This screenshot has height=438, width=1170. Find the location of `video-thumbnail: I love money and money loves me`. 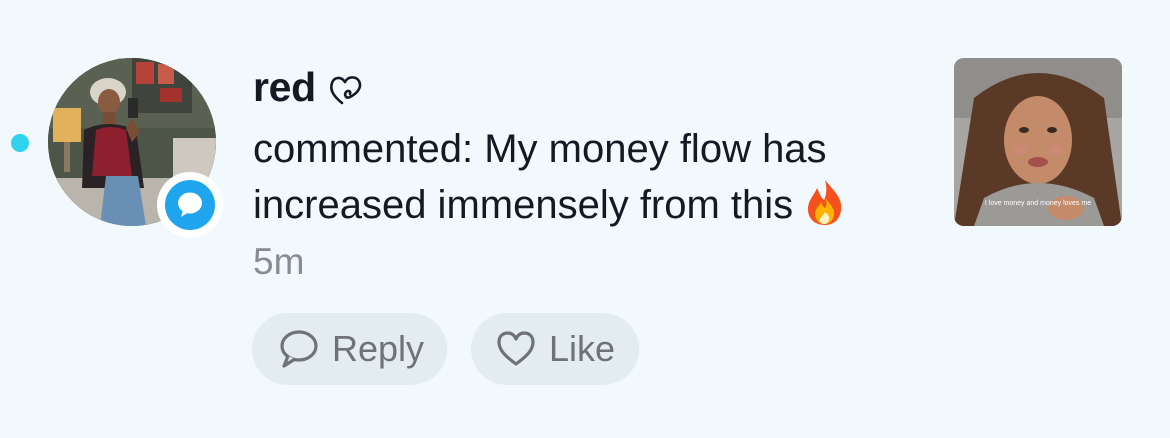

video-thumbnail: I love money and money loves me is located at coordinates (1038, 142).